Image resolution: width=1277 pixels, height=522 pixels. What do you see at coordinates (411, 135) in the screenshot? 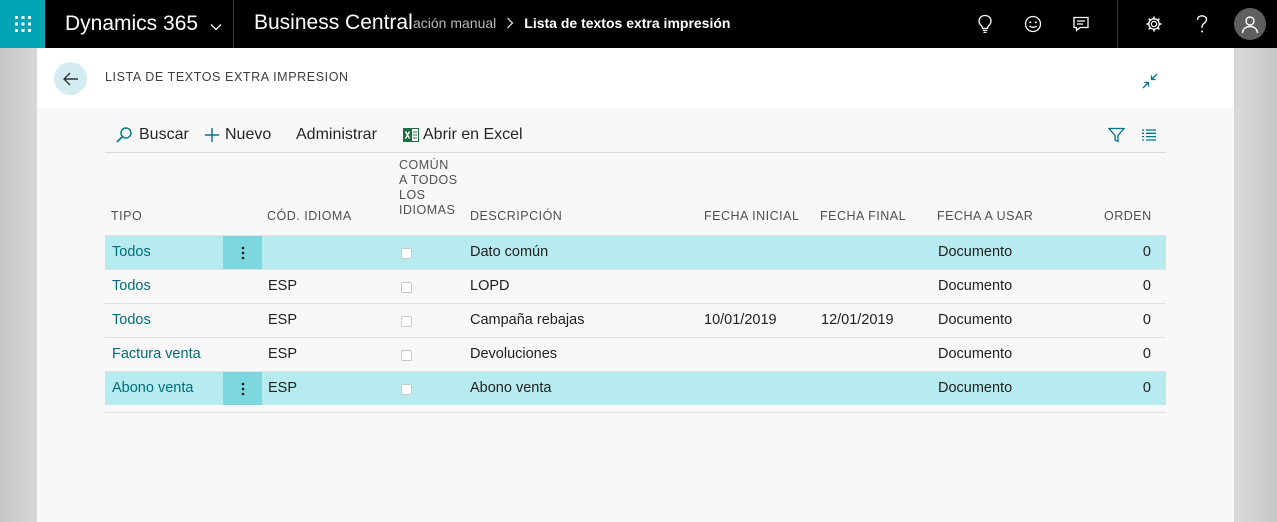
I see `excel-icon` at bounding box center [411, 135].